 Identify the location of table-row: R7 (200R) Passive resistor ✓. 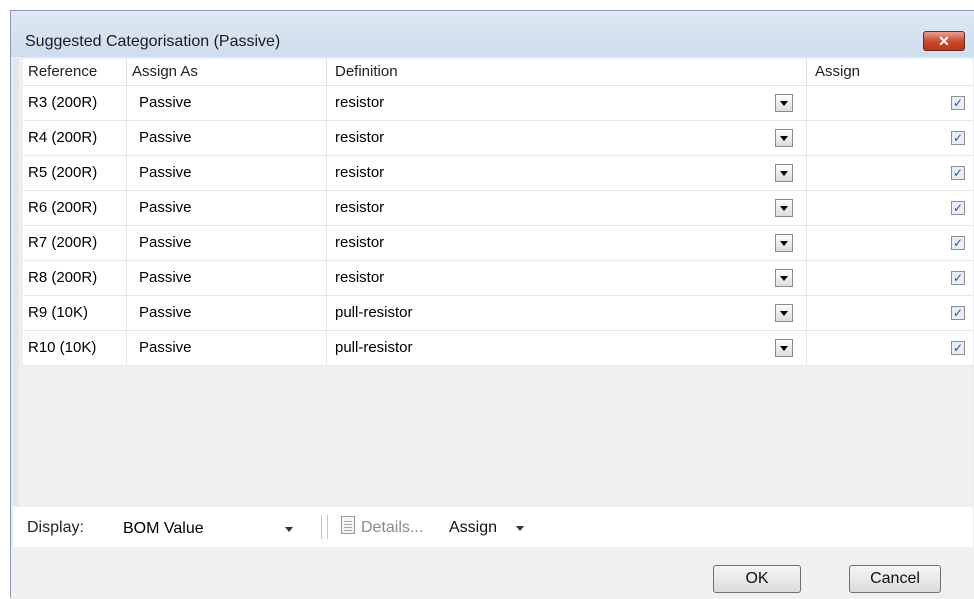
(498, 243).